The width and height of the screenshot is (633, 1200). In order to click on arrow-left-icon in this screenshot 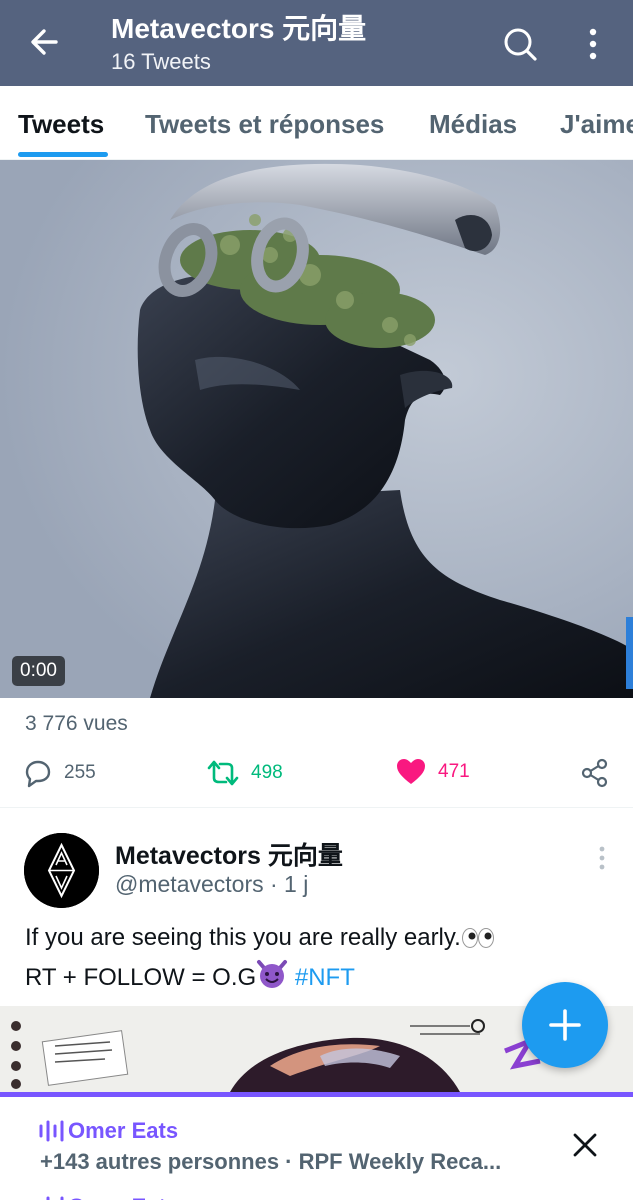, I will do `click(44, 42)`.